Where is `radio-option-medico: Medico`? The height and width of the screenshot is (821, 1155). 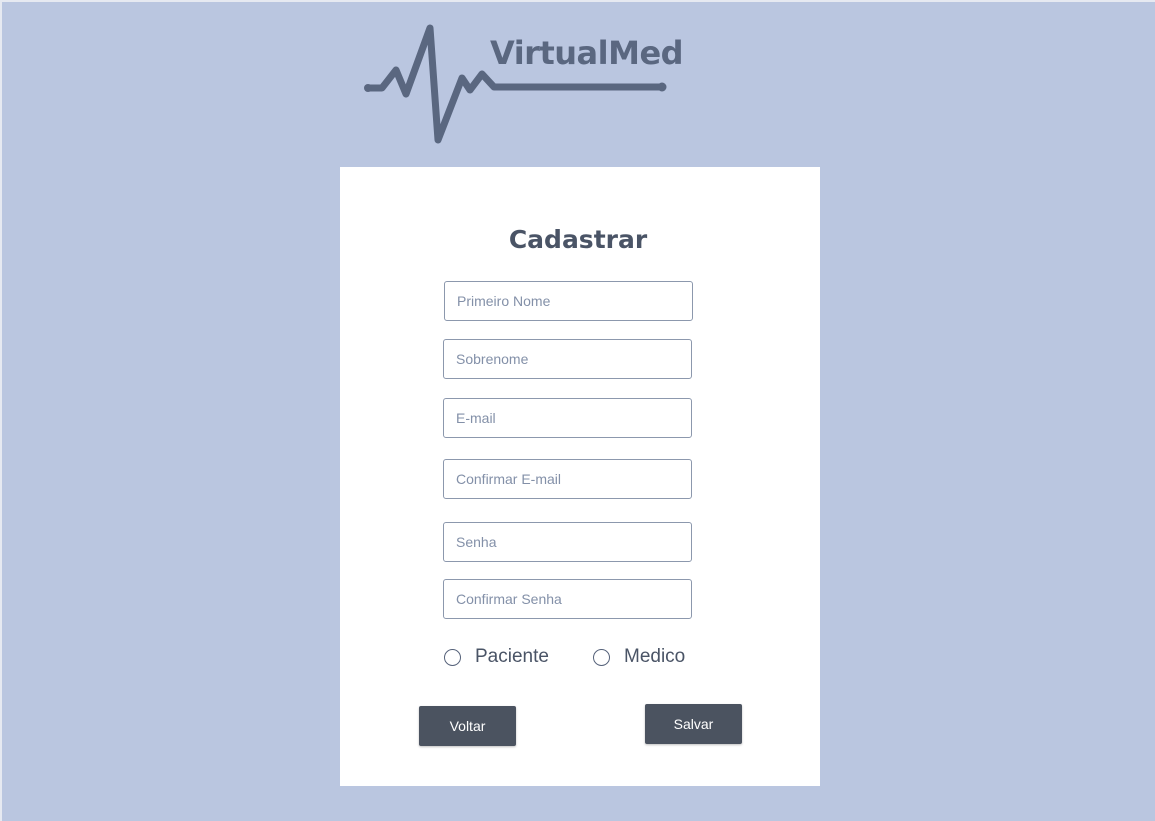
radio-option-medico: Medico is located at coordinates (639, 657).